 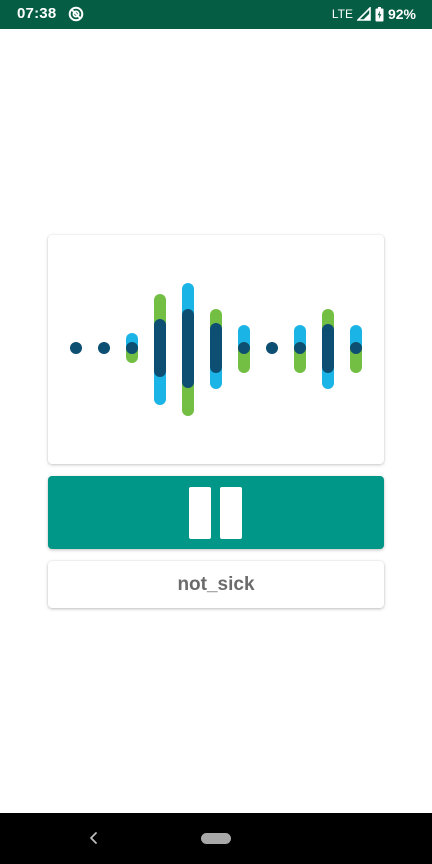 What do you see at coordinates (37, 13) in the screenshot?
I see `status-time: 07:38` at bounding box center [37, 13].